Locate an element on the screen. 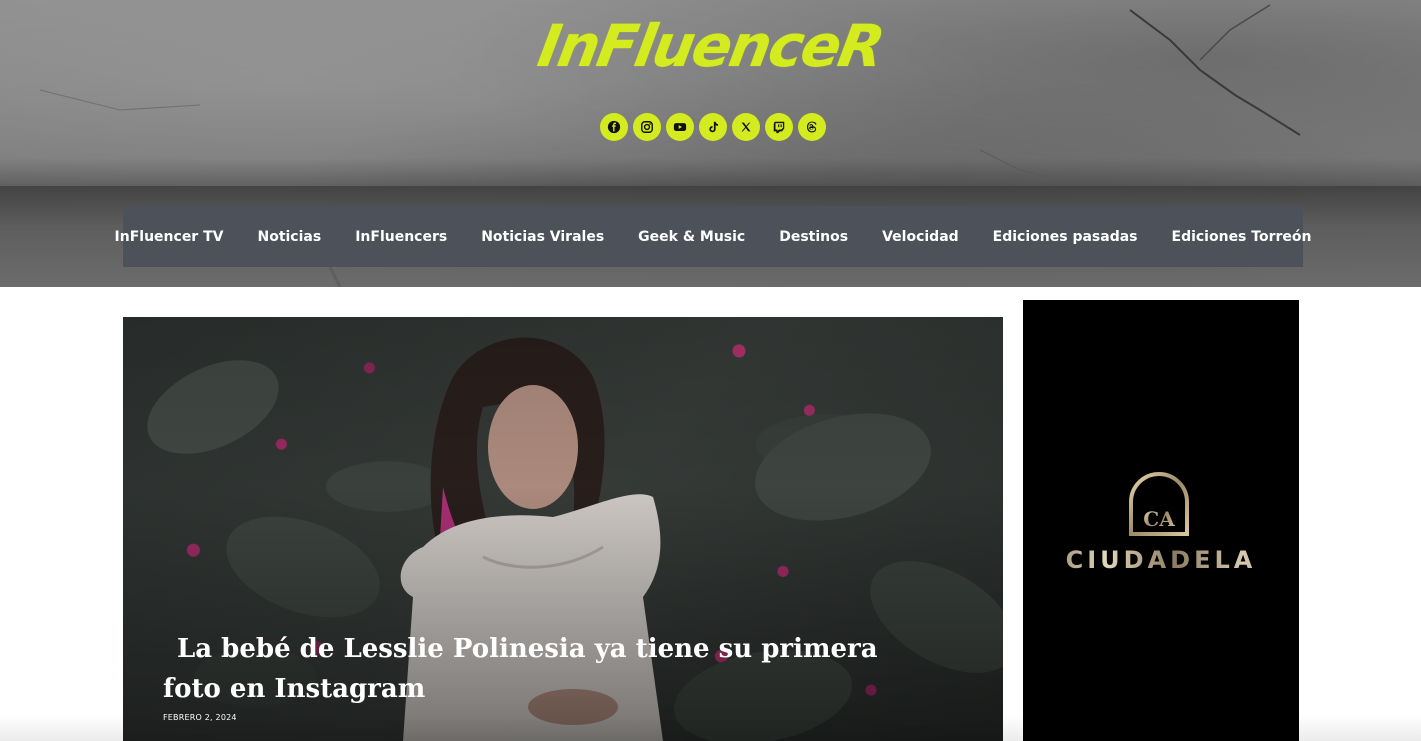 The width and height of the screenshot is (1421, 741). nav-item-noticias: Noticias is located at coordinates (289, 237).